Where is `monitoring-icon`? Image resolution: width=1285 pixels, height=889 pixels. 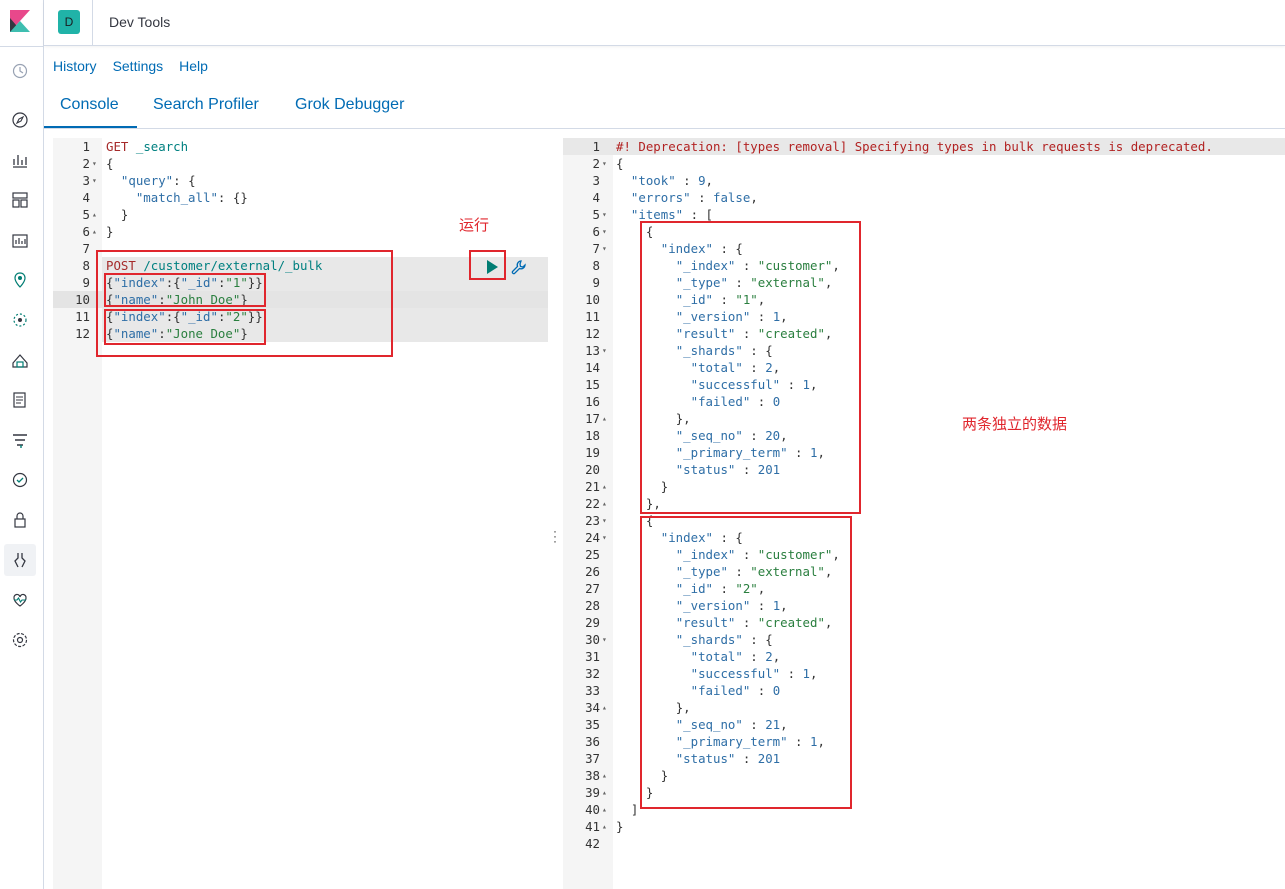
monitoring-icon is located at coordinates (20, 600).